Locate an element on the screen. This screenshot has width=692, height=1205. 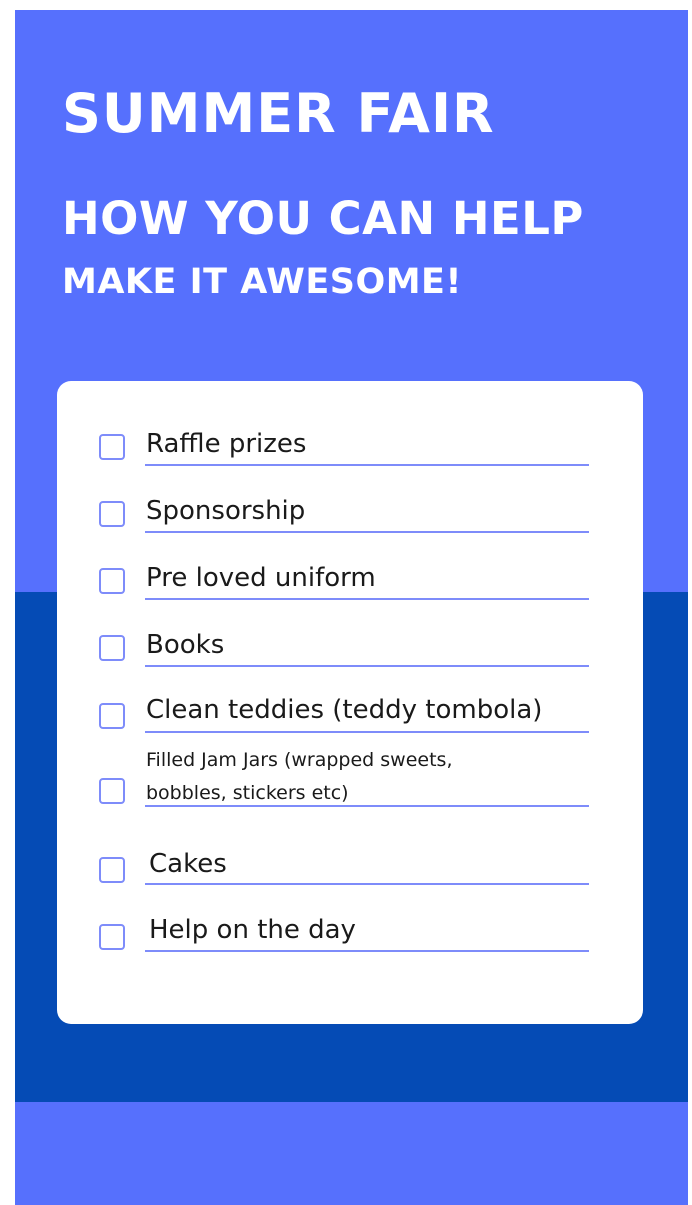
checklist-item-cakes: Cakes is located at coordinates (350, 866).